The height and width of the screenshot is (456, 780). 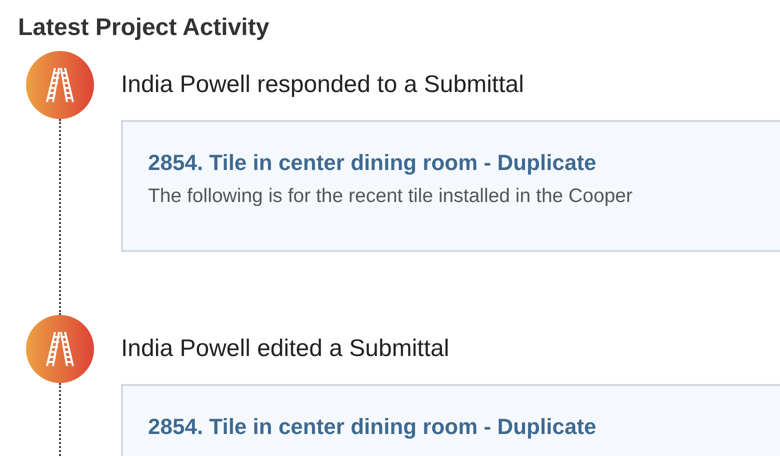 What do you see at coordinates (144, 28) in the screenshot?
I see `section-heading: Latest Project Activity` at bounding box center [144, 28].